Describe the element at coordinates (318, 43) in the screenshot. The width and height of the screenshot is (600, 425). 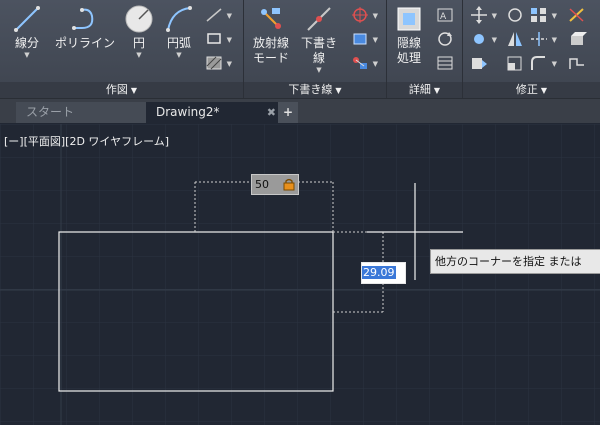
I see `construction-line-label-1: 下書き` at that location.